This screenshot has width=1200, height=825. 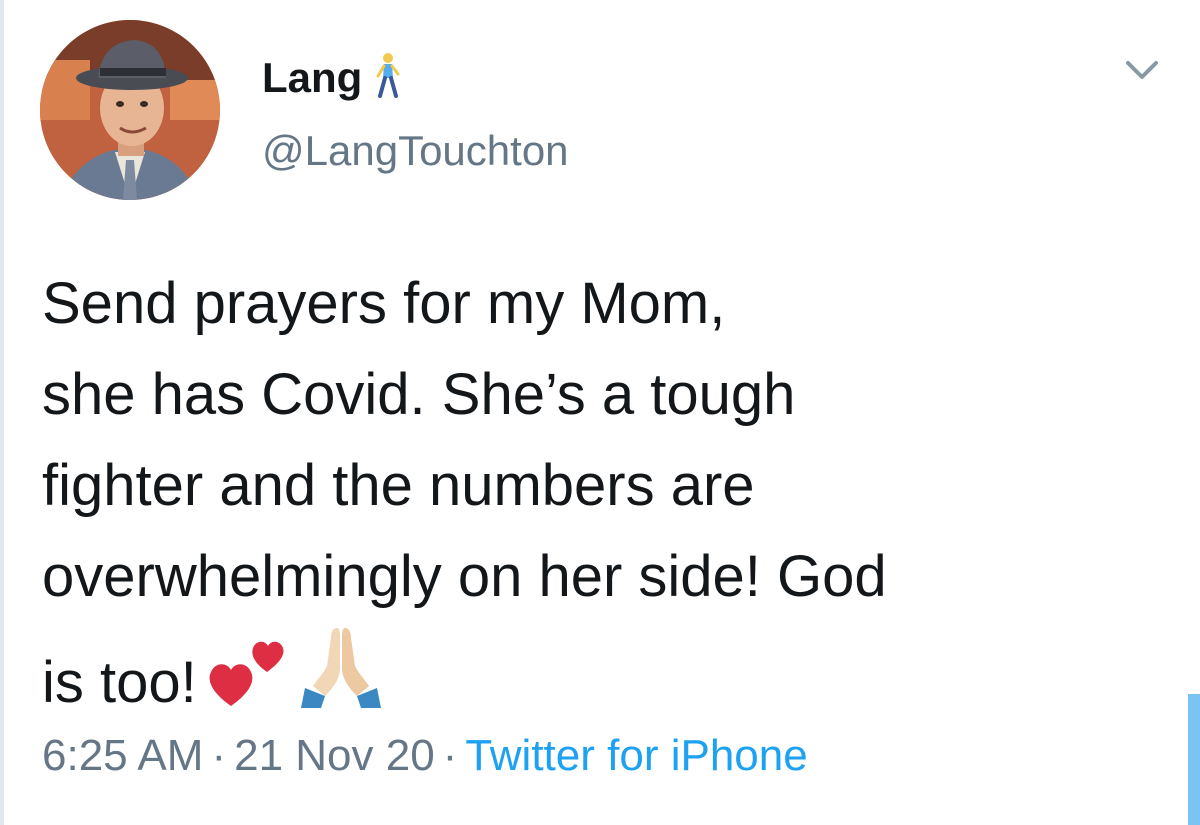 What do you see at coordinates (384, 303) in the screenshot?
I see `tweet-text-line: Send prayers for my Mom,` at bounding box center [384, 303].